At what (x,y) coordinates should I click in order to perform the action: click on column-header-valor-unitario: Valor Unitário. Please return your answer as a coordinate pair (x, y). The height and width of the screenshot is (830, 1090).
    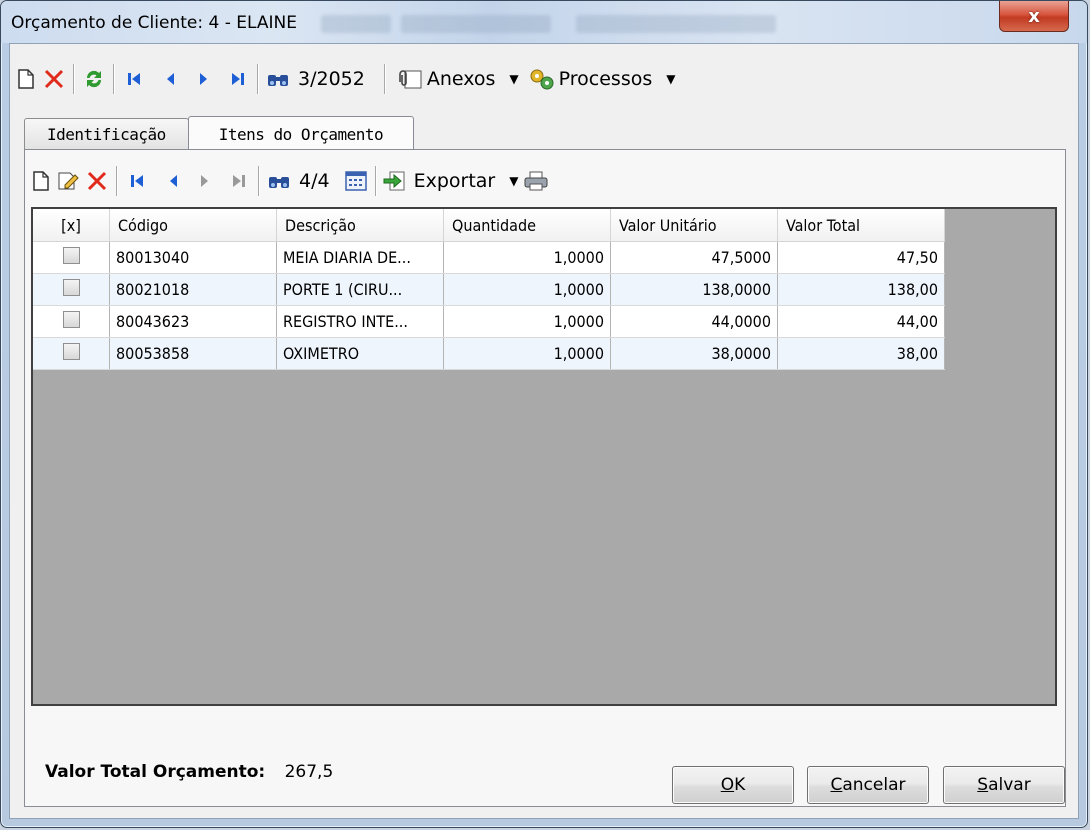
    Looking at the image, I should click on (694, 225).